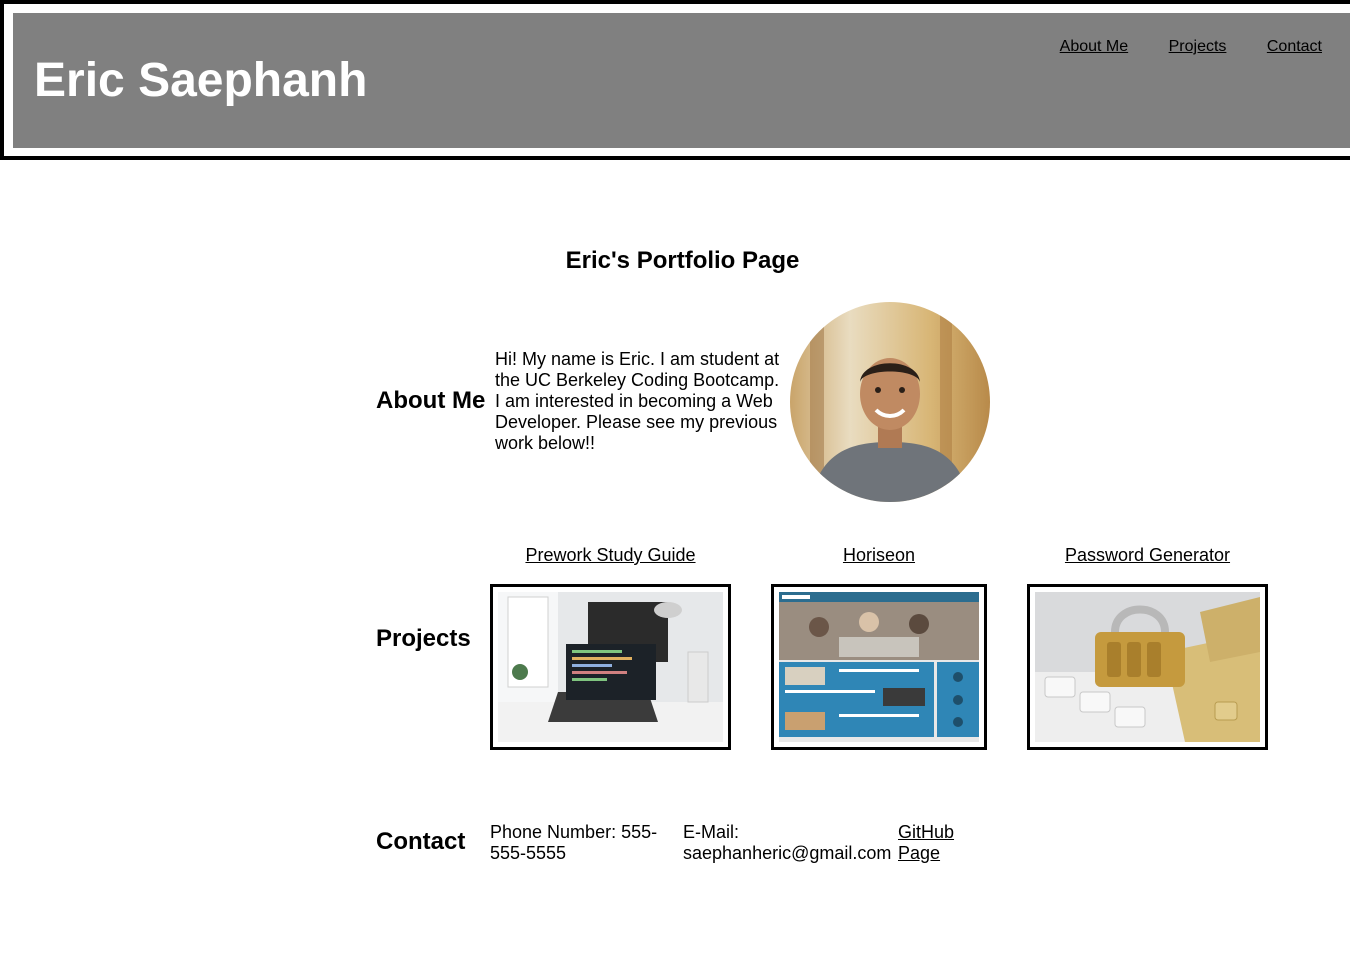 The width and height of the screenshot is (1350, 978). I want to click on project-link-horiseon: Horiseon, so click(879, 555).